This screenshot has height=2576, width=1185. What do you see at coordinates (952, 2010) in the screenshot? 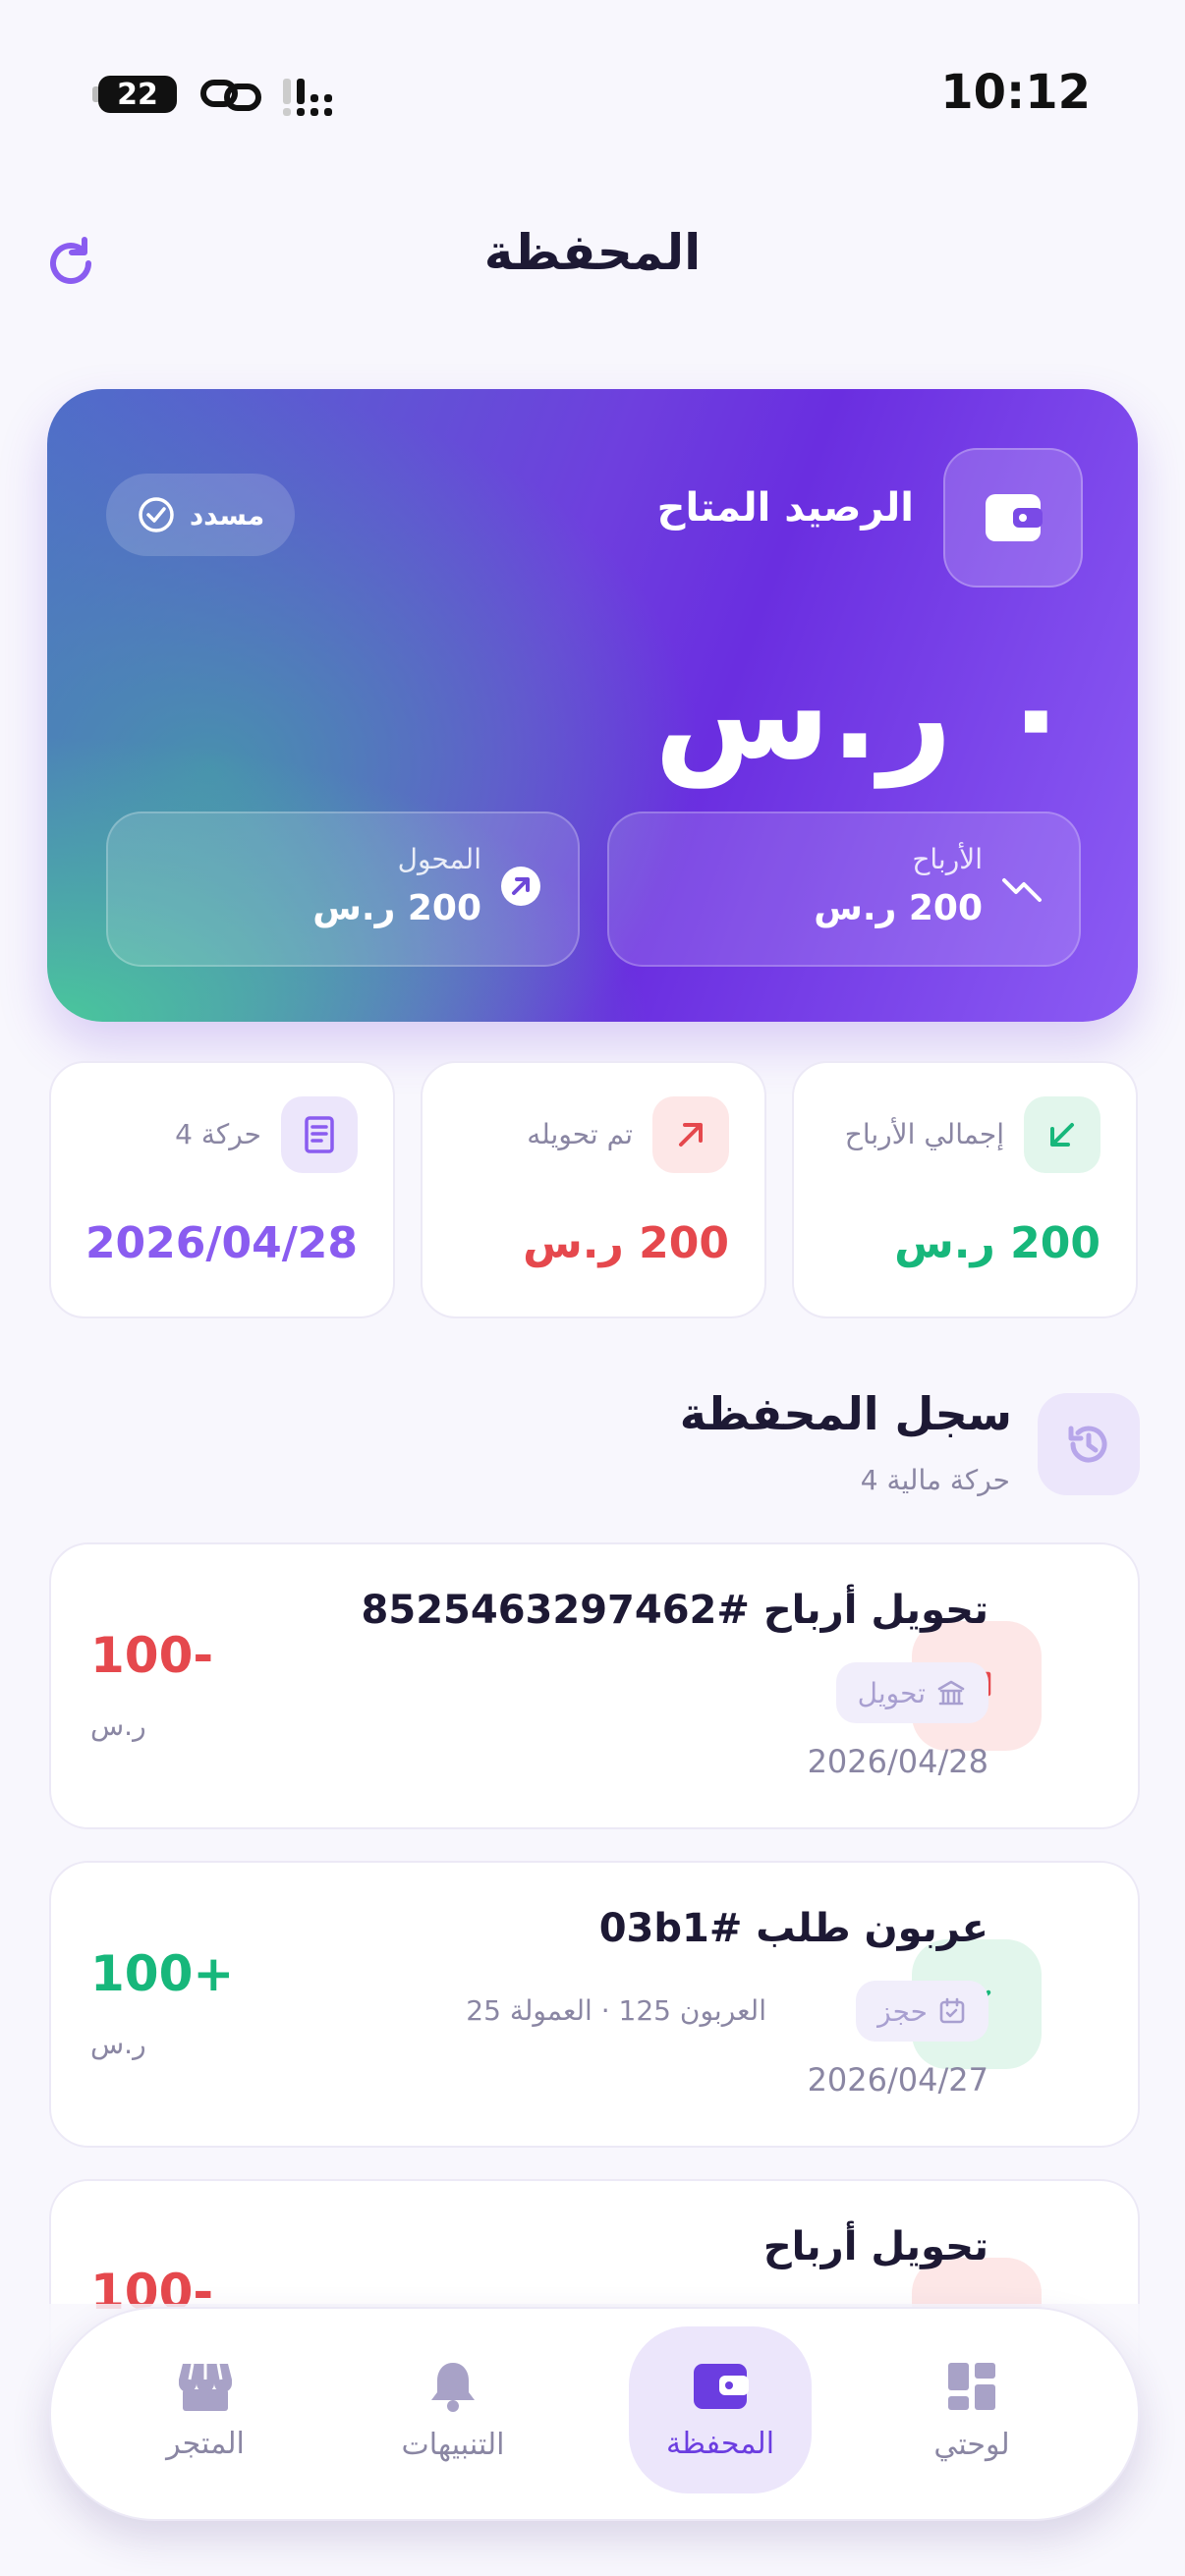
I see `calendar-check-icon` at bounding box center [952, 2010].